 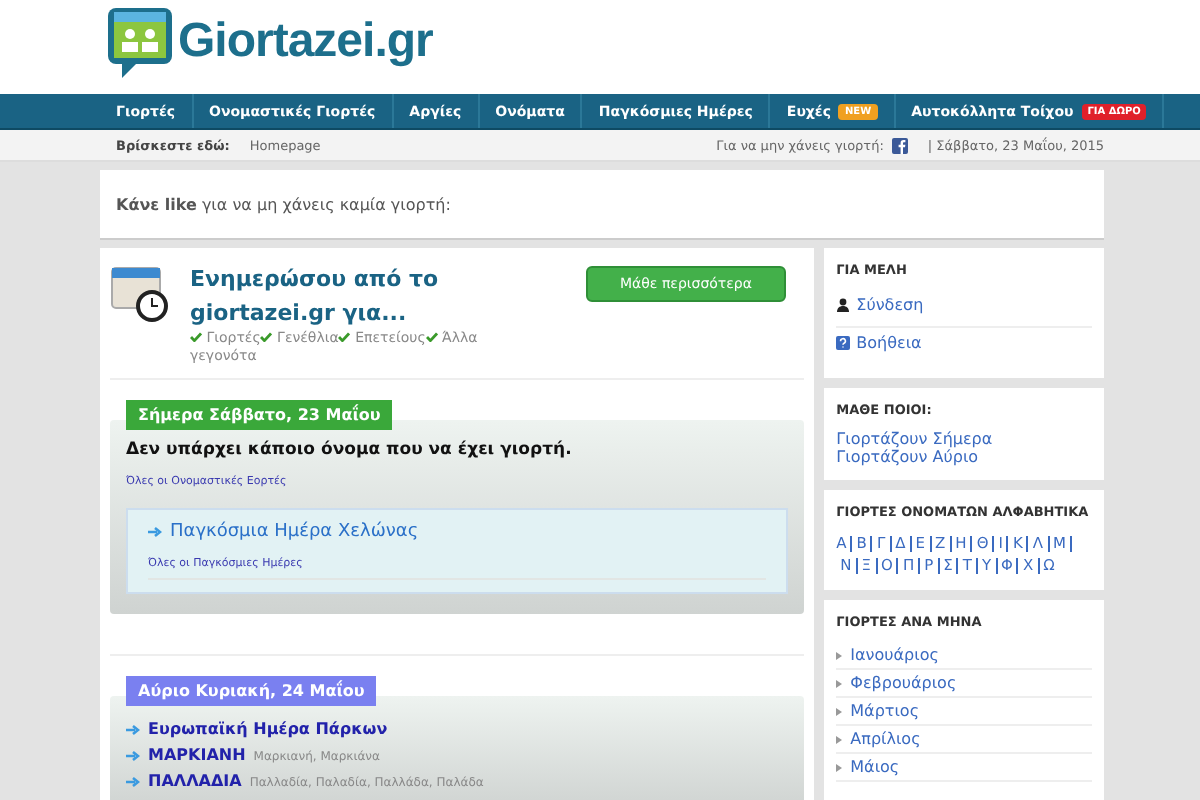 What do you see at coordinates (305, 42) in the screenshot?
I see `site-logo-text: Giortazei.gr` at bounding box center [305, 42].